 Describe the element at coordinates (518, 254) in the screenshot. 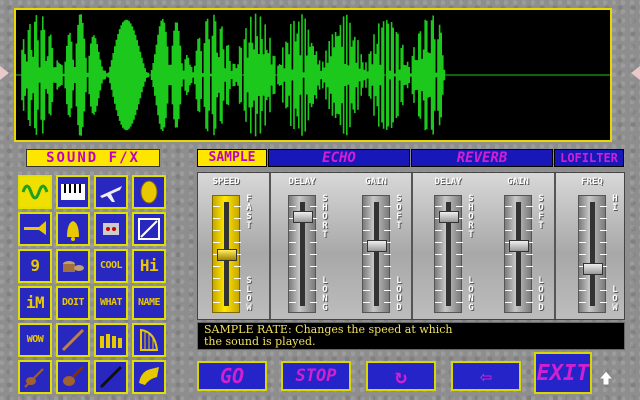

I see `fader-track-reverb_gain` at that location.